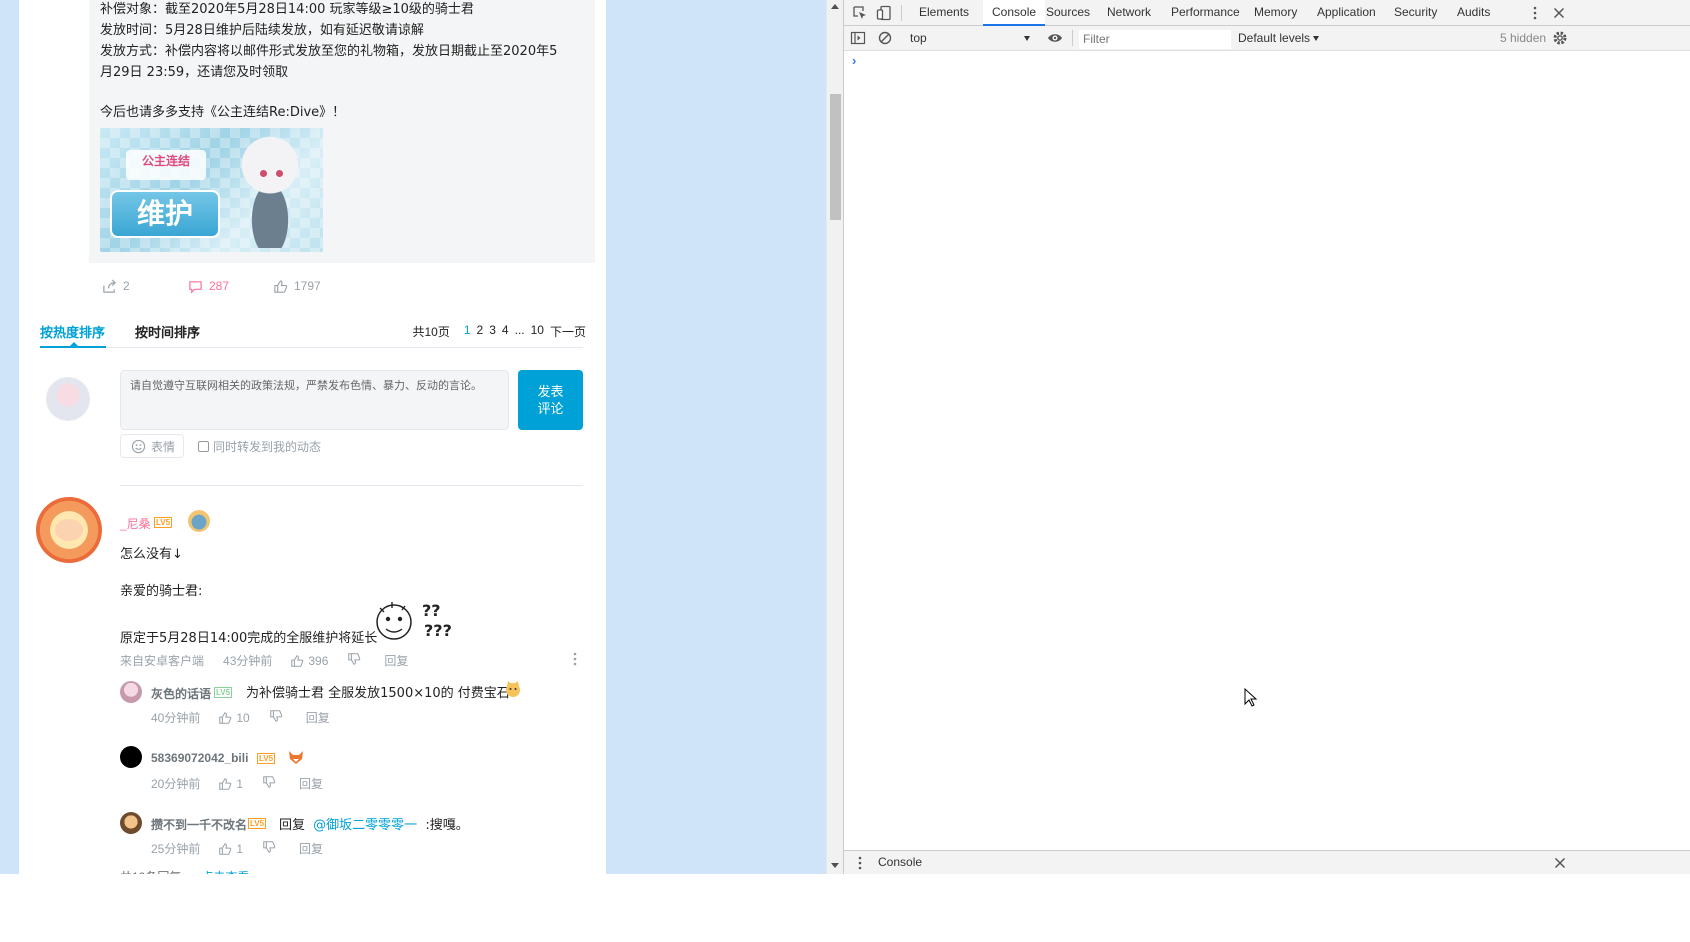  Describe the element at coordinates (309, 661) in the screenshot. I see `comment-like-button: 396` at that location.